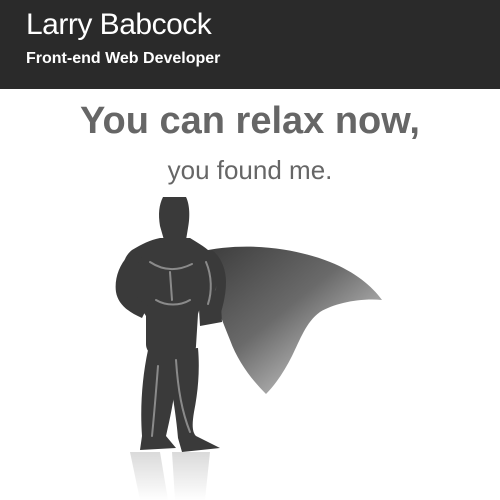 The image size is (500, 500). I want to click on cape, so click(290, 320).